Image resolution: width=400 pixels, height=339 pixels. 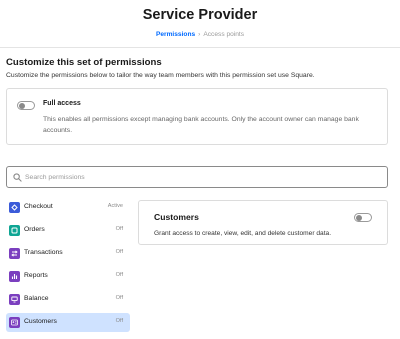 What do you see at coordinates (14, 276) in the screenshot?
I see `reports-icon` at bounding box center [14, 276].